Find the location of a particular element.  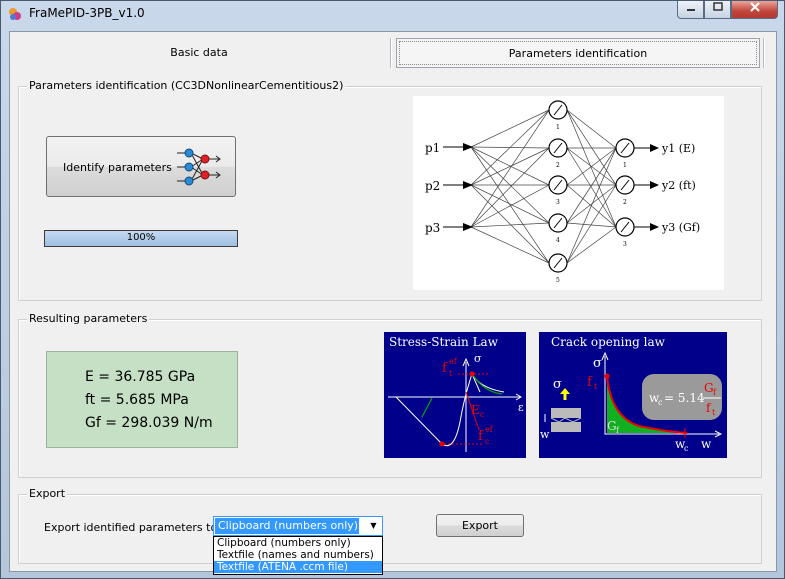

result-ft: ft = 5.685 MPa is located at coordinates (137, 400).